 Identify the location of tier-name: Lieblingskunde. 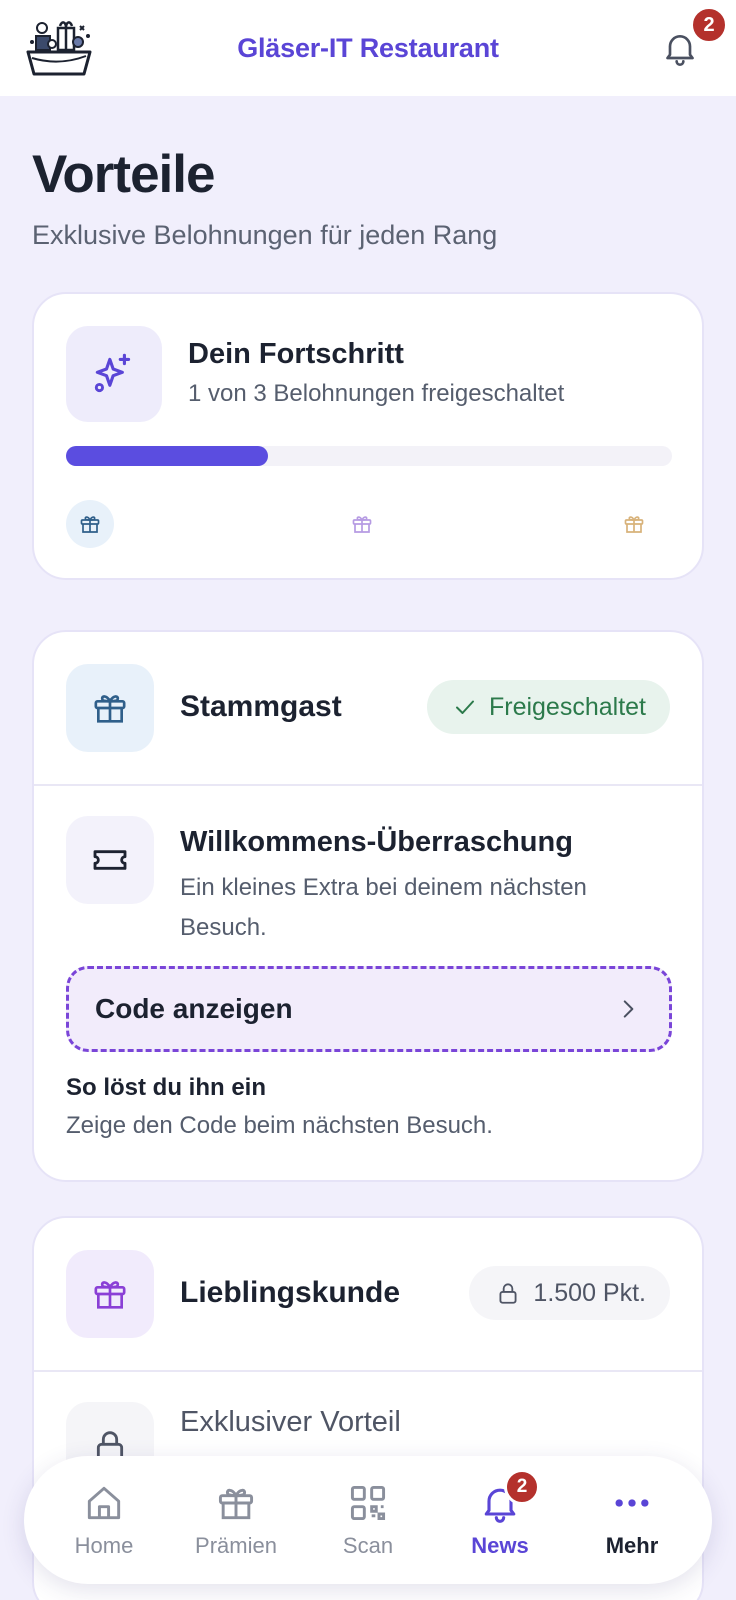
(290, 1292).